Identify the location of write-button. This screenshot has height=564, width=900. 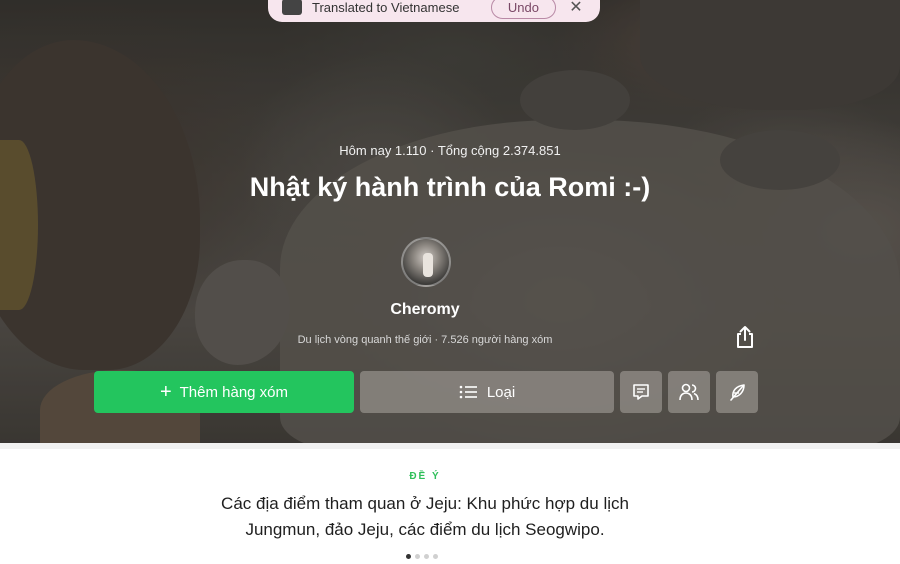
(737, 392).